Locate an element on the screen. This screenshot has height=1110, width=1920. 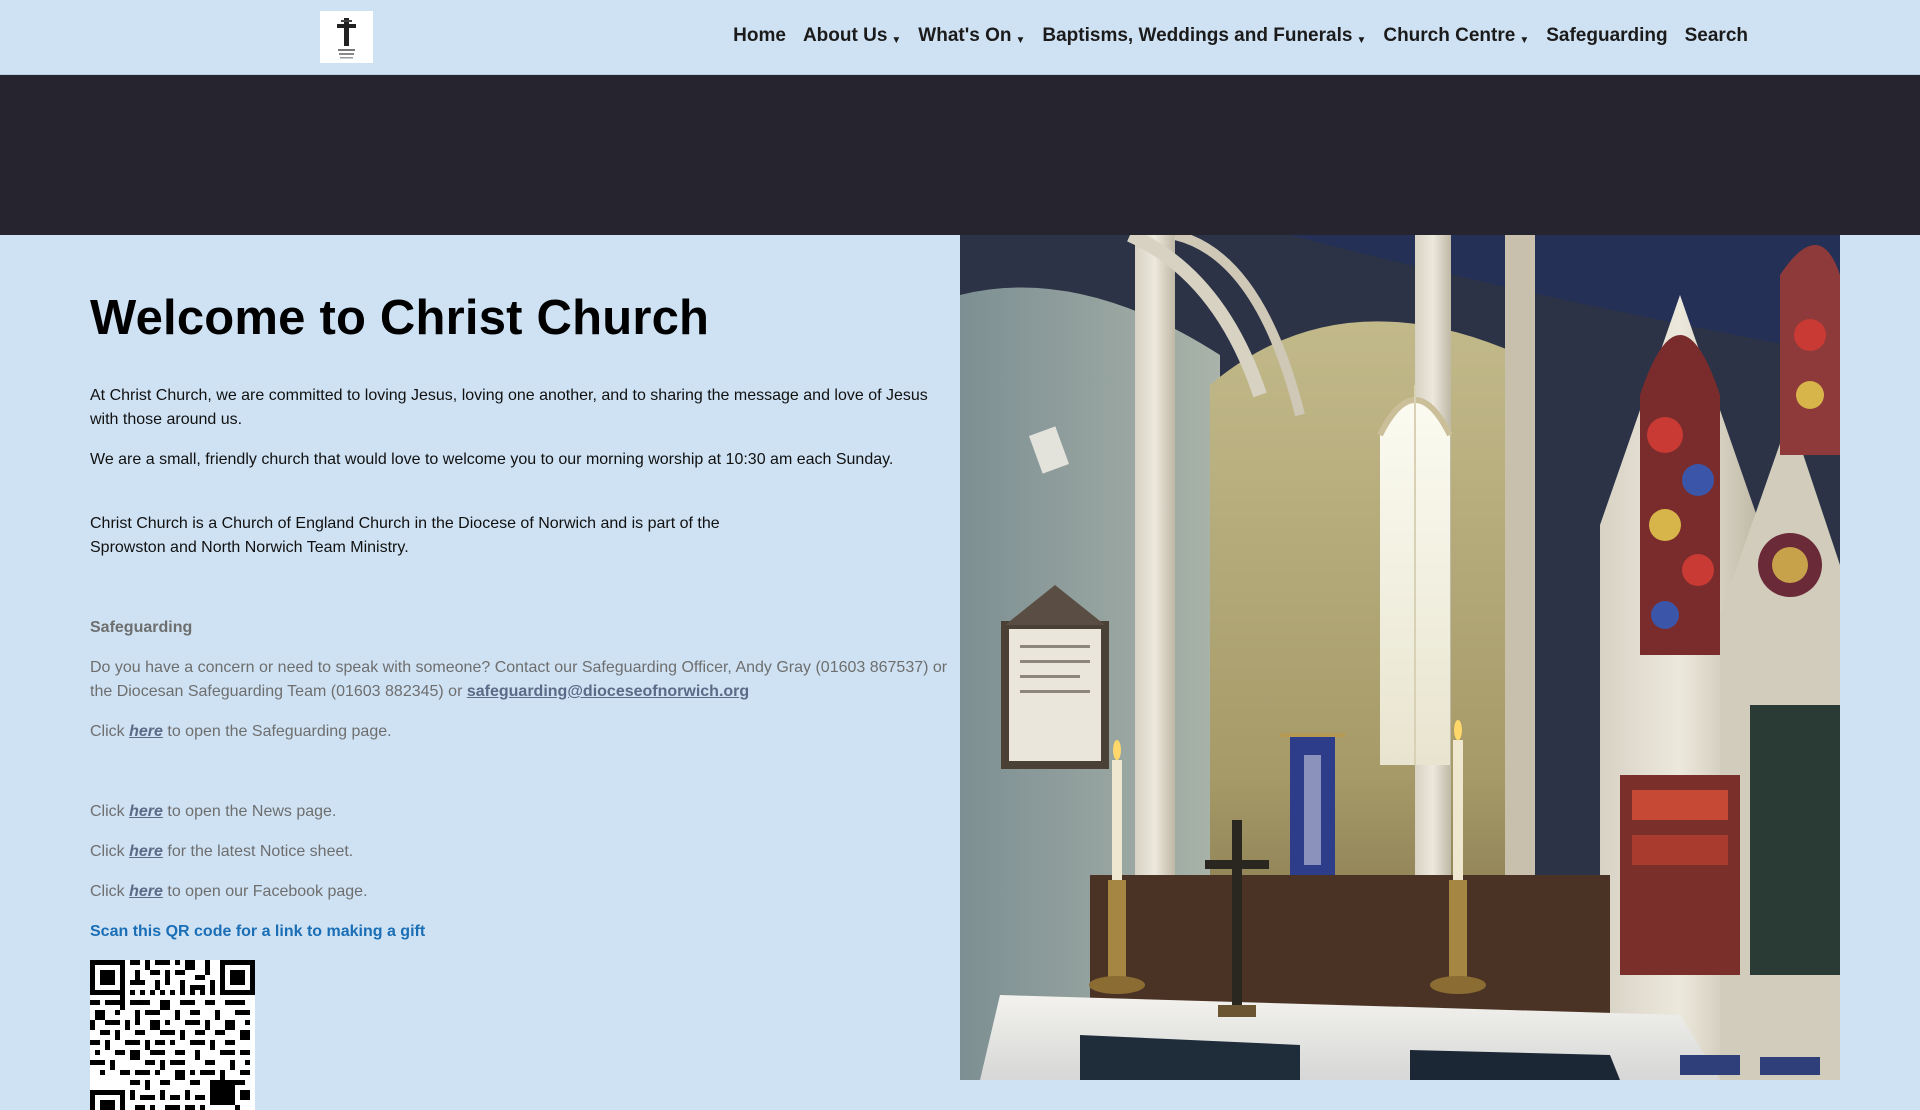
facebook-page-link: here is located at coordinates (146, 891).